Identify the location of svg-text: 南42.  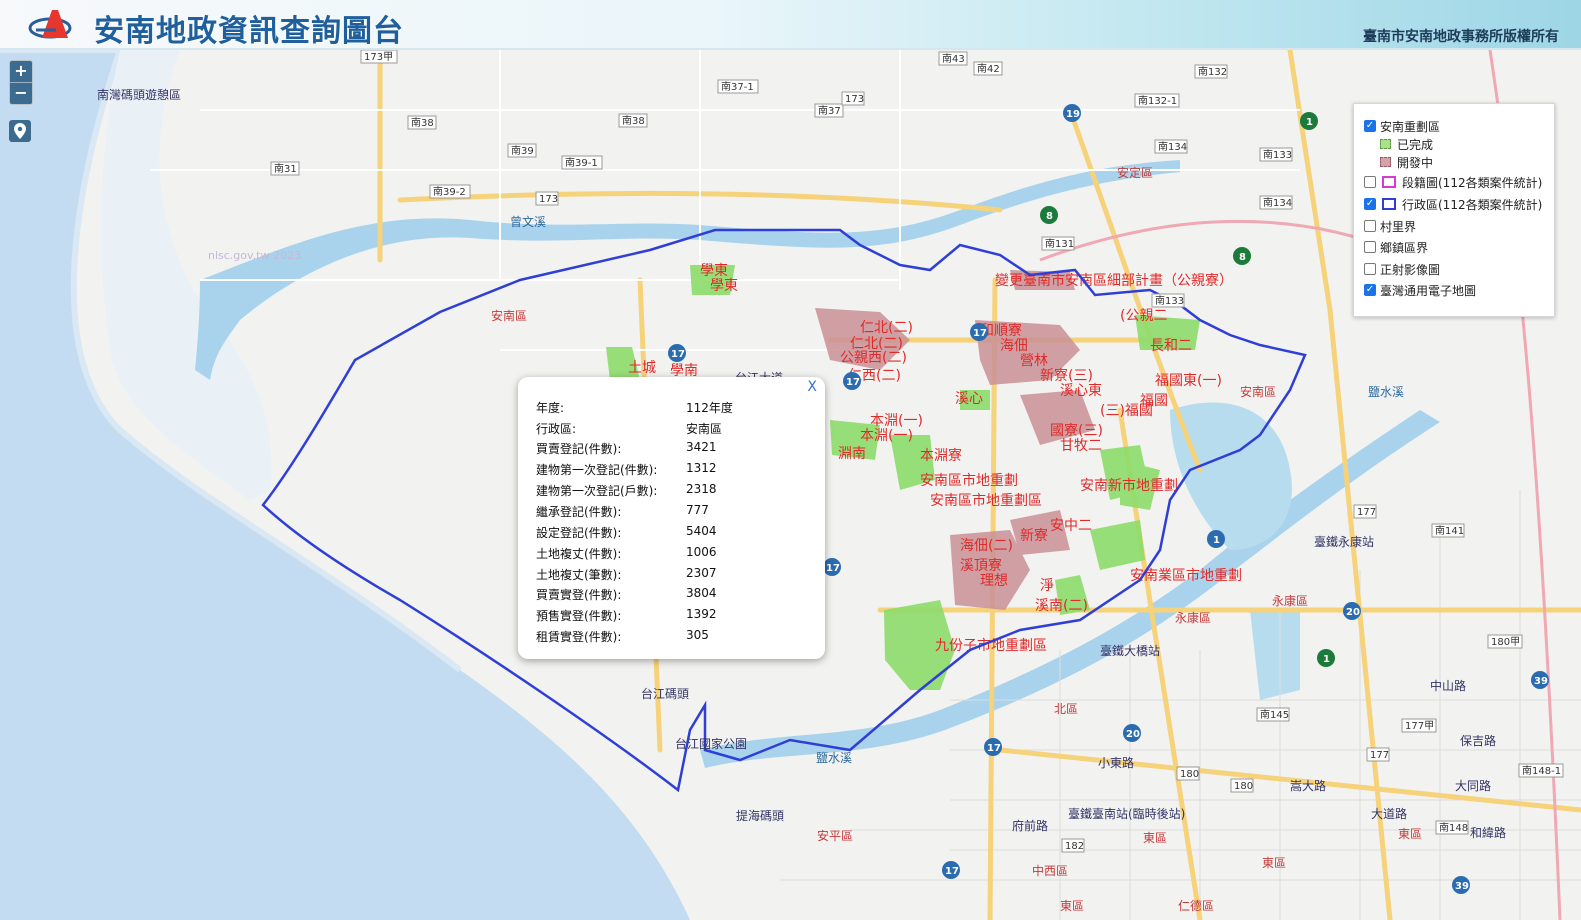
(988, 68).